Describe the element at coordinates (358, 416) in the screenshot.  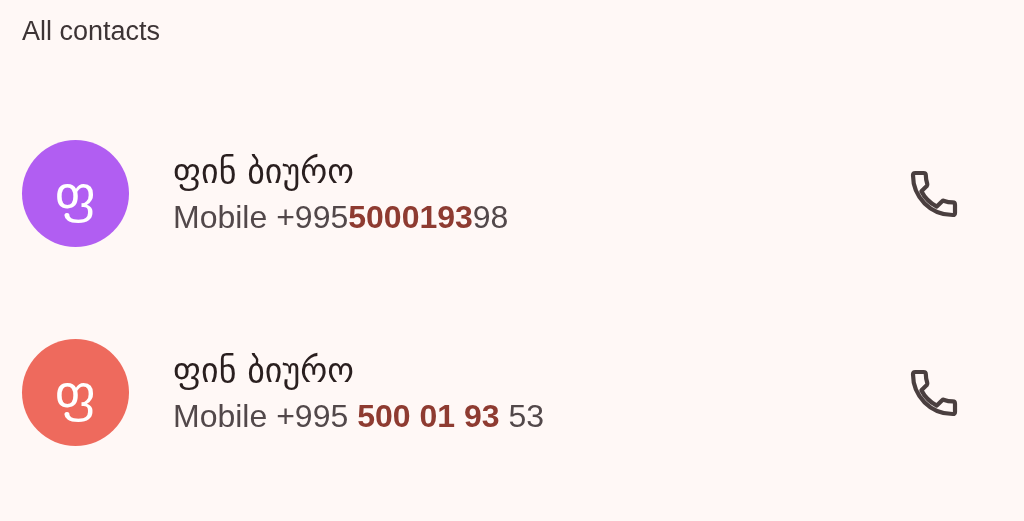
I see `phone-number: Mobile +995 500 01 93 53` at that location.